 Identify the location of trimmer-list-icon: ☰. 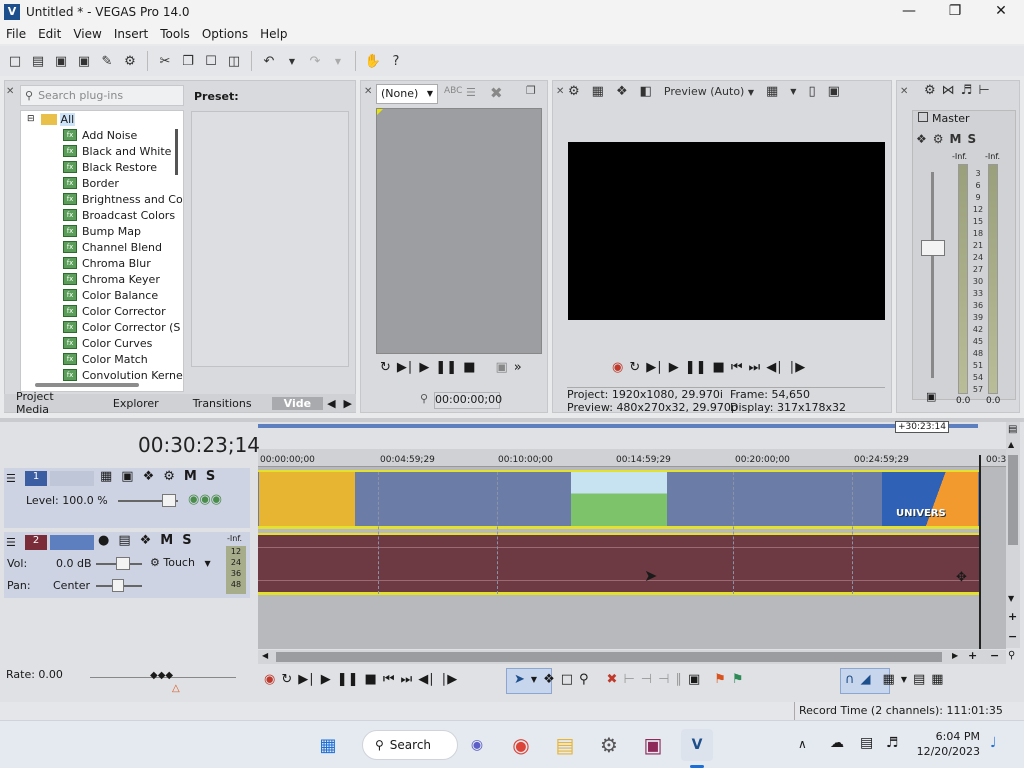
(471, 92).